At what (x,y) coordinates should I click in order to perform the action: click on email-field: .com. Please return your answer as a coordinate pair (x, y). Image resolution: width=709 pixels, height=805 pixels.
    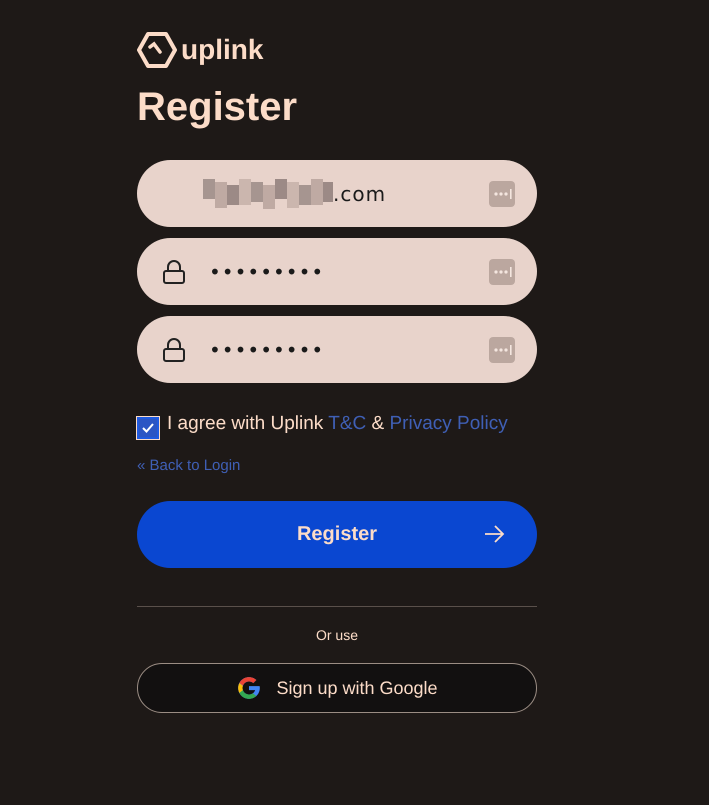
    Looking at the image, I should click on (337, 193).